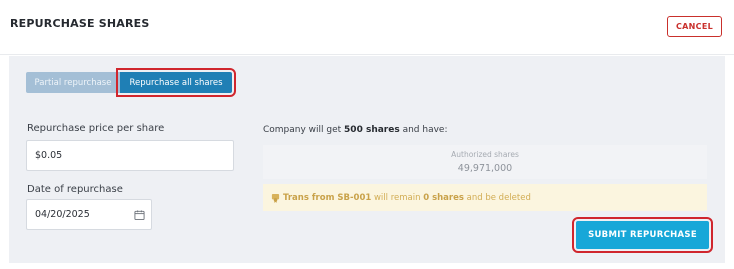 The image size is (734, 269). Describe the element at coordinates (372, 130) in the screenshot. I see `summary-shares: 500 shares` at that location.